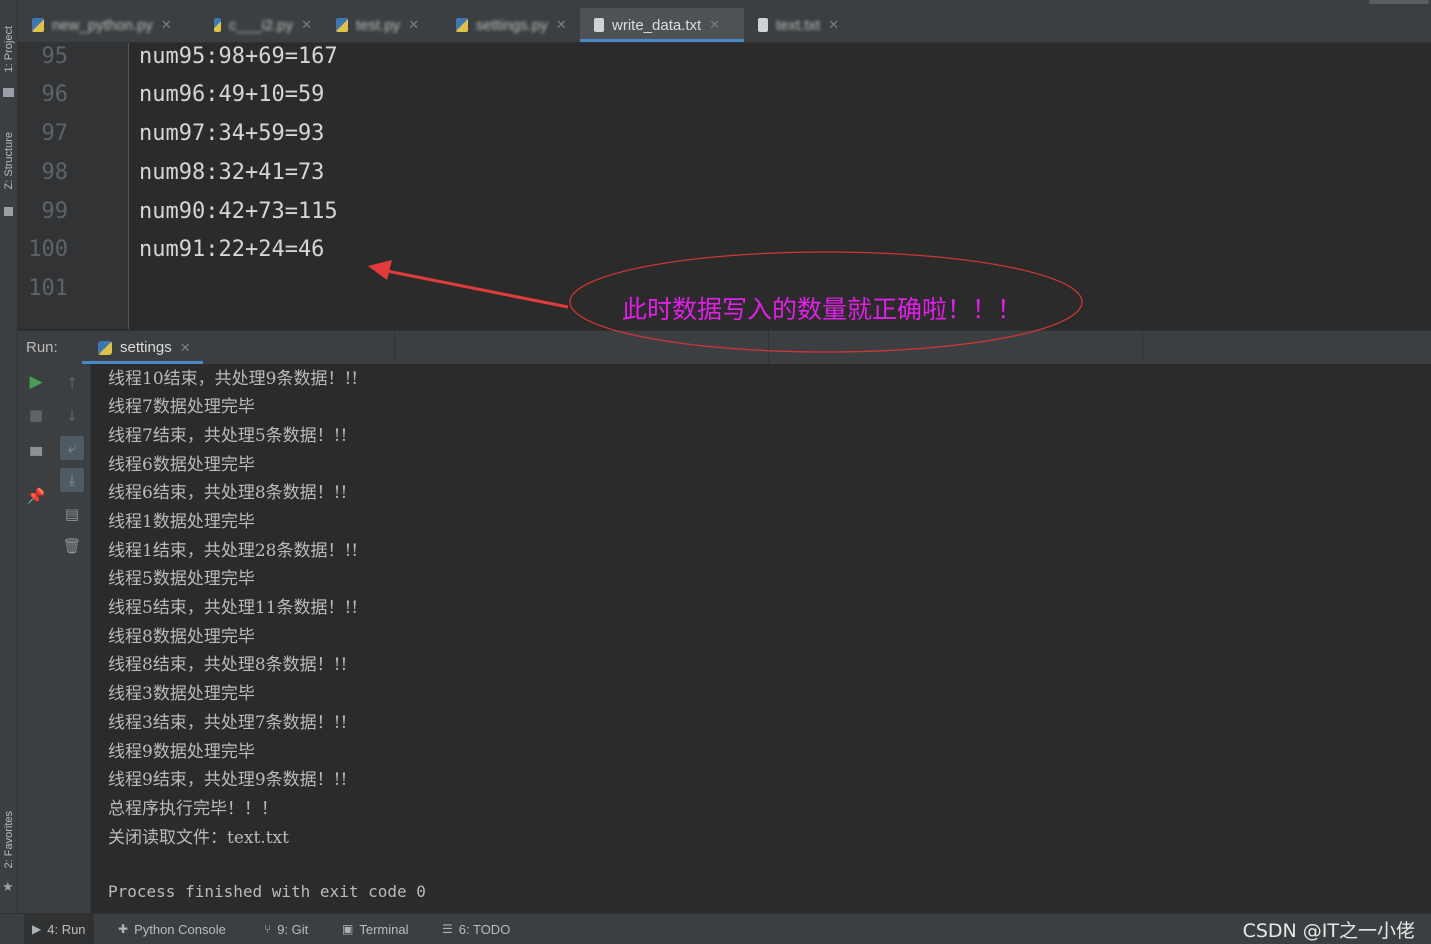  Describe the element at coordinates (36, 456) in the screenshot. I see `layout-icon: ▀` at that location.